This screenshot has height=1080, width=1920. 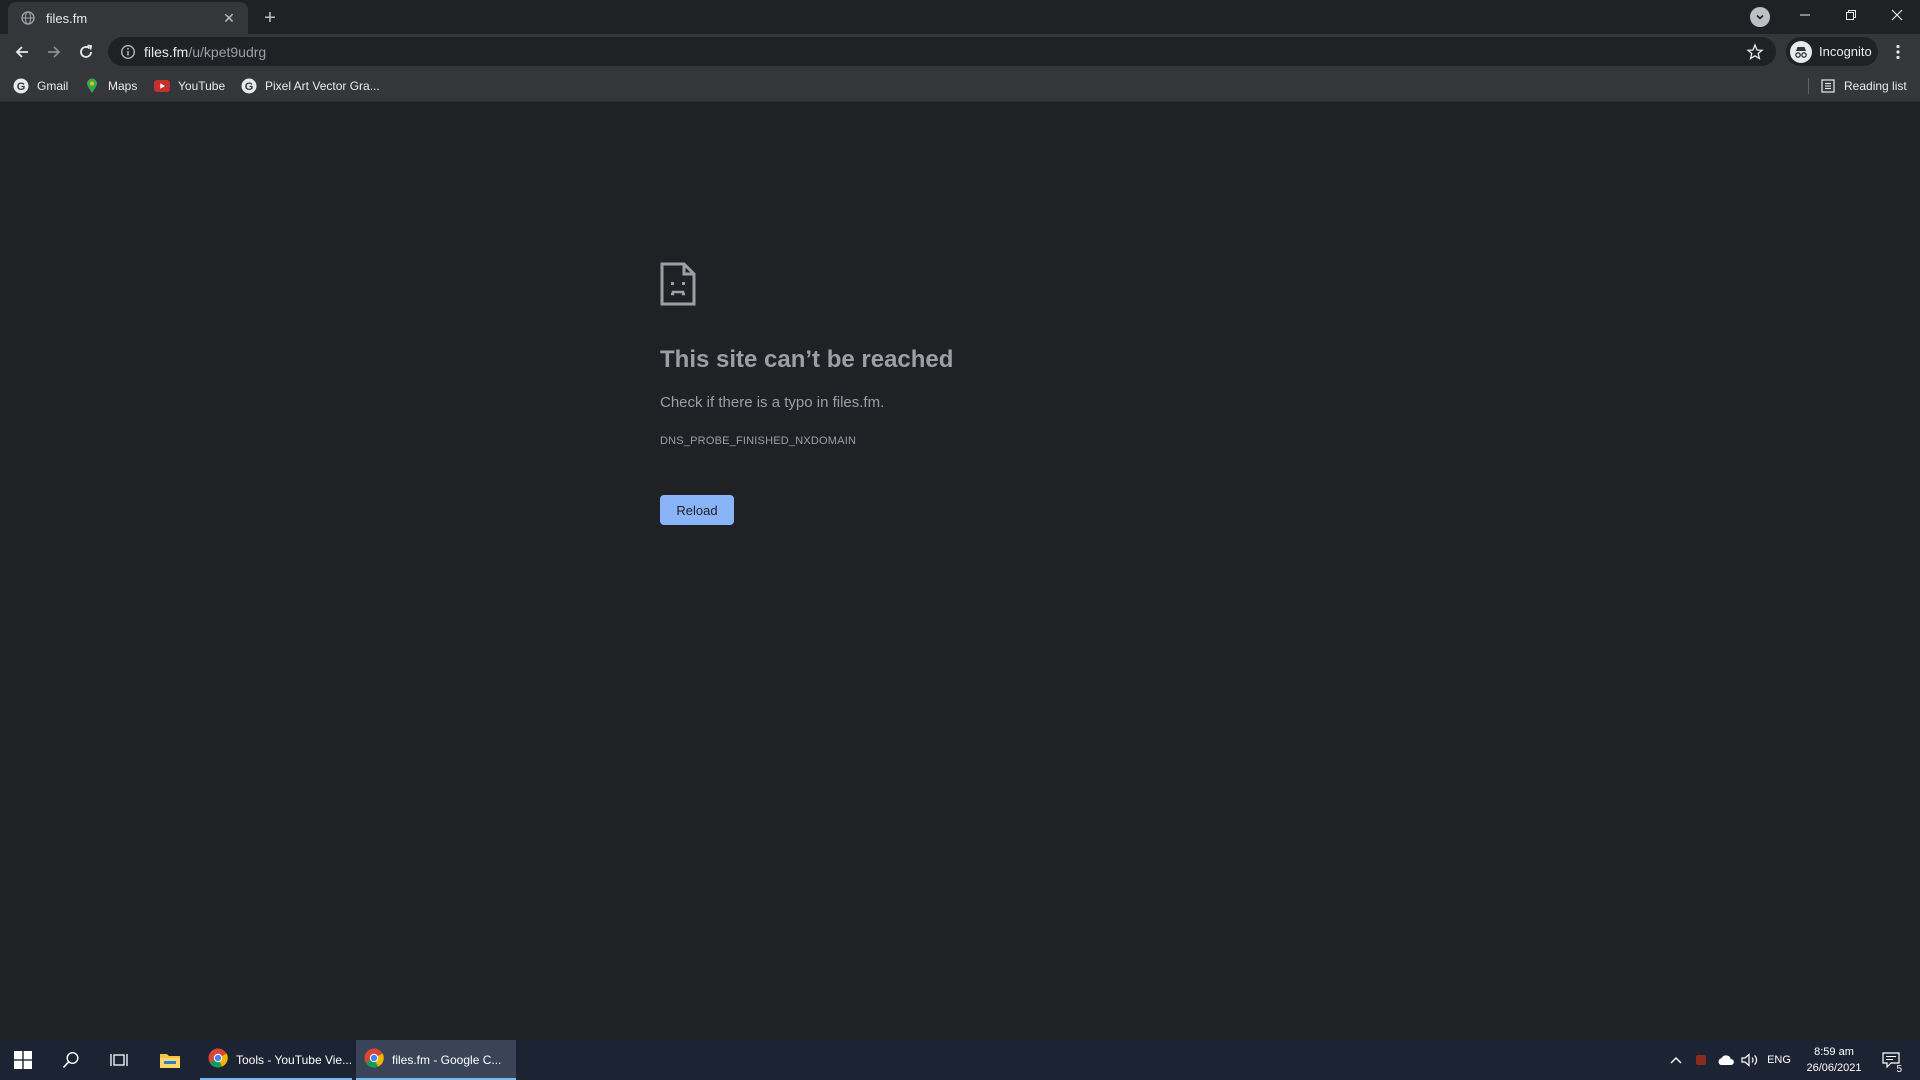 I want to click on reading-list-label: Reading list, so click(x=1875, y=86).